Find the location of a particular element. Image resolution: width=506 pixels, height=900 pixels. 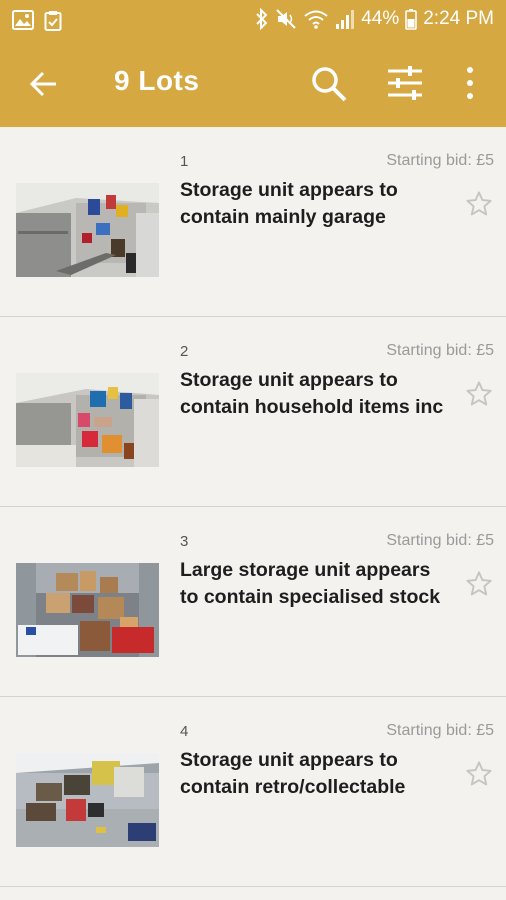

more-options-icon is located at coordinates (470, 83).